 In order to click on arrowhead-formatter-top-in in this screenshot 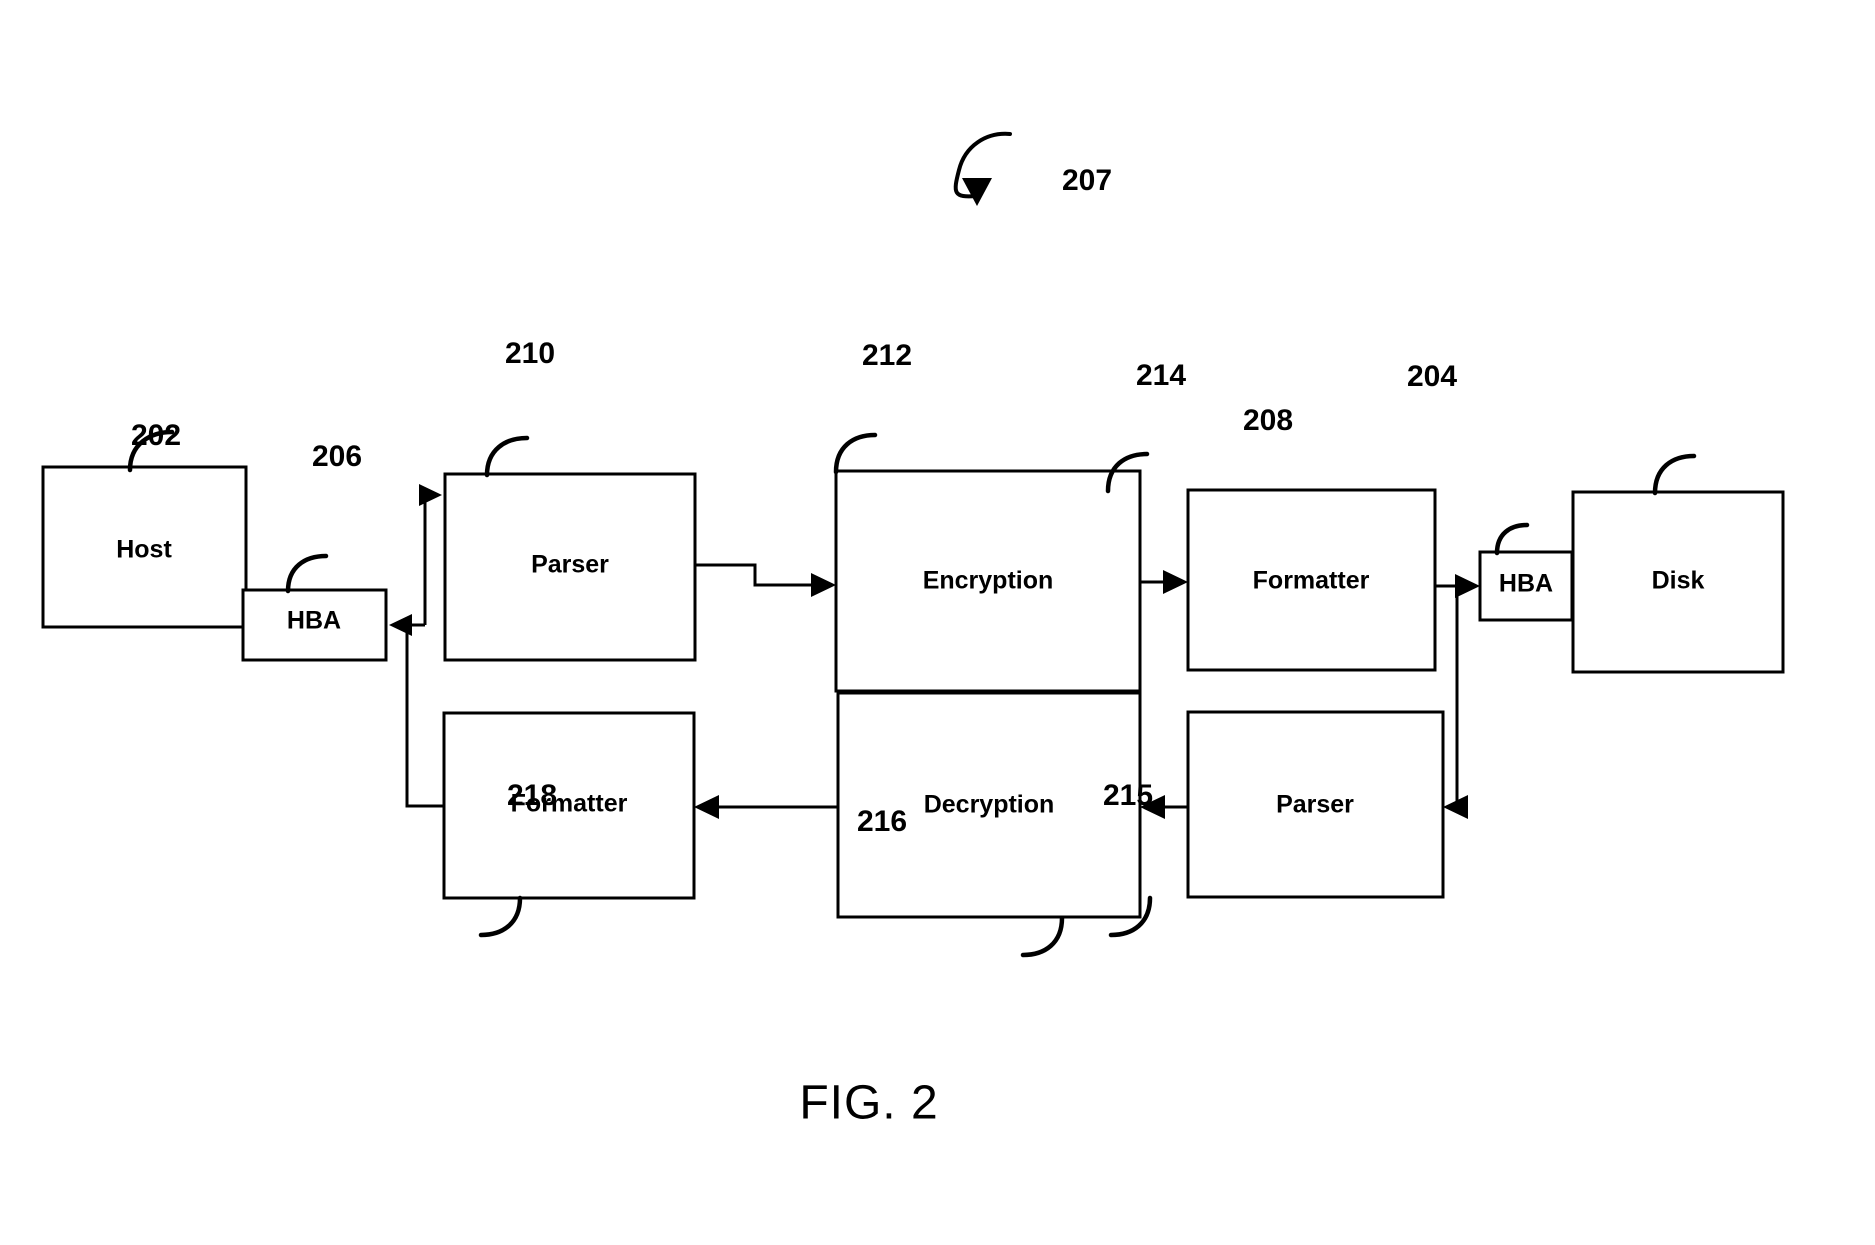, I will do `click(1175, 582)`.